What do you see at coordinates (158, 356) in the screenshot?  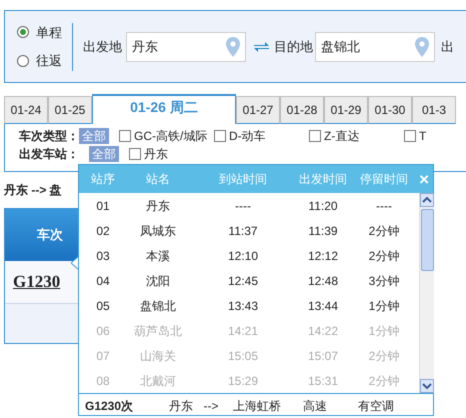 I see `table-cell-text: 山海关` at bounding box center [158, 356].